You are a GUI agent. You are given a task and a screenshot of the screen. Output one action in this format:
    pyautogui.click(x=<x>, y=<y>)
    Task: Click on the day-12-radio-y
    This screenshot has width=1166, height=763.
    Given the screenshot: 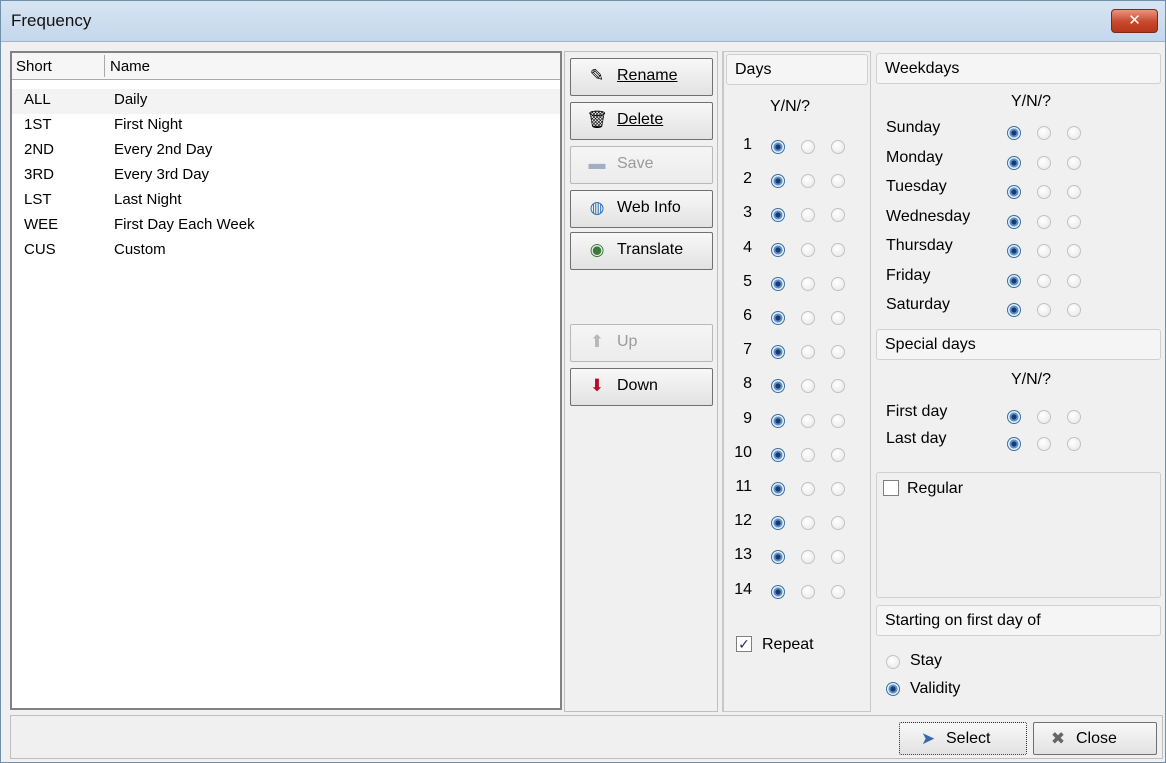 What is the action you would take?
    pyautogui.click(x=778, y=523)
    